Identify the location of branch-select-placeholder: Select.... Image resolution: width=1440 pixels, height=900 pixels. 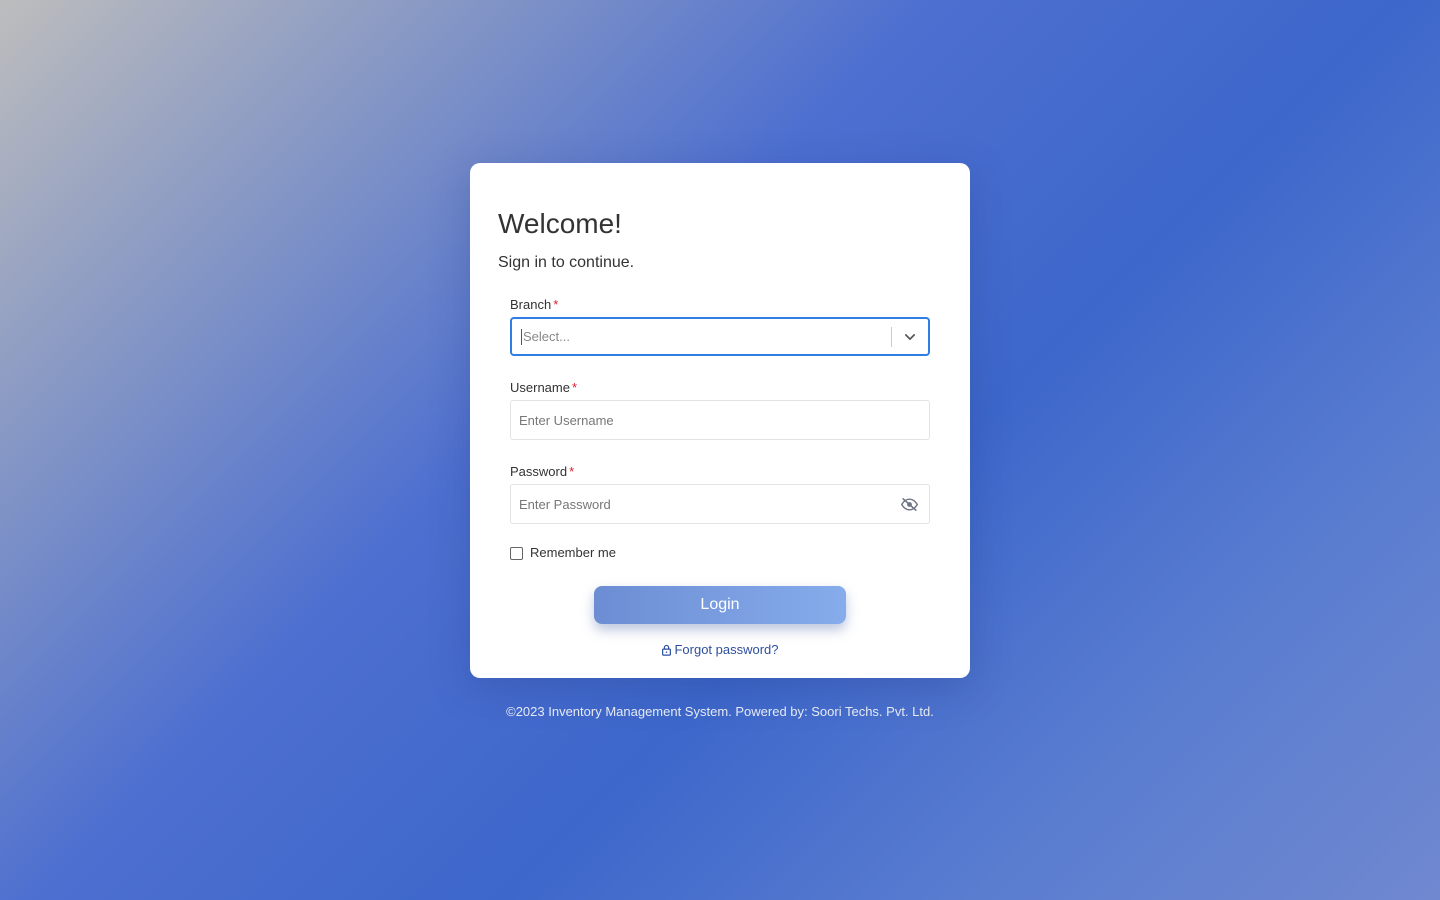
(706, 336).